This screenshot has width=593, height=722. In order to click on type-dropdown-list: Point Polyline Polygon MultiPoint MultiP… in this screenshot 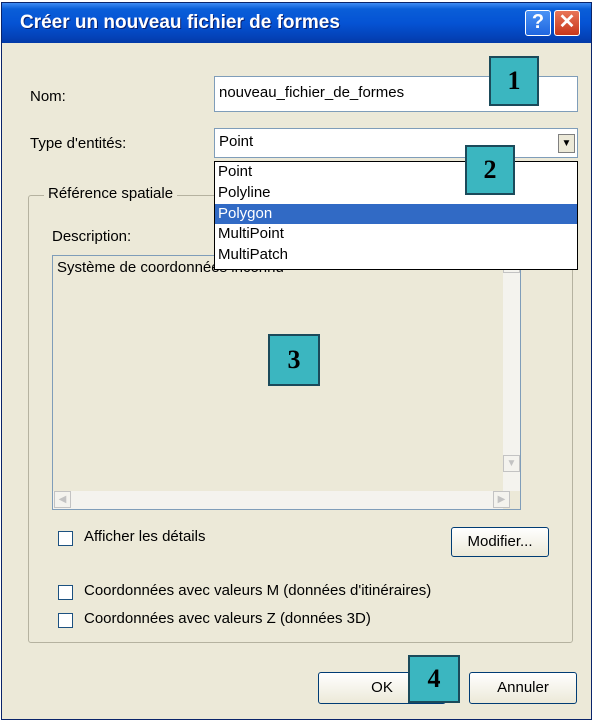, I will do `click(396, 215)`.